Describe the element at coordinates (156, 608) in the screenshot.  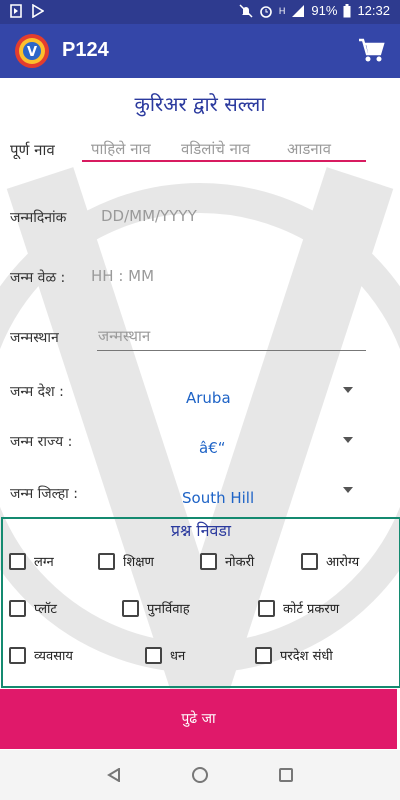
I see `option-remarriage: पुनर्विवाह` at that location.